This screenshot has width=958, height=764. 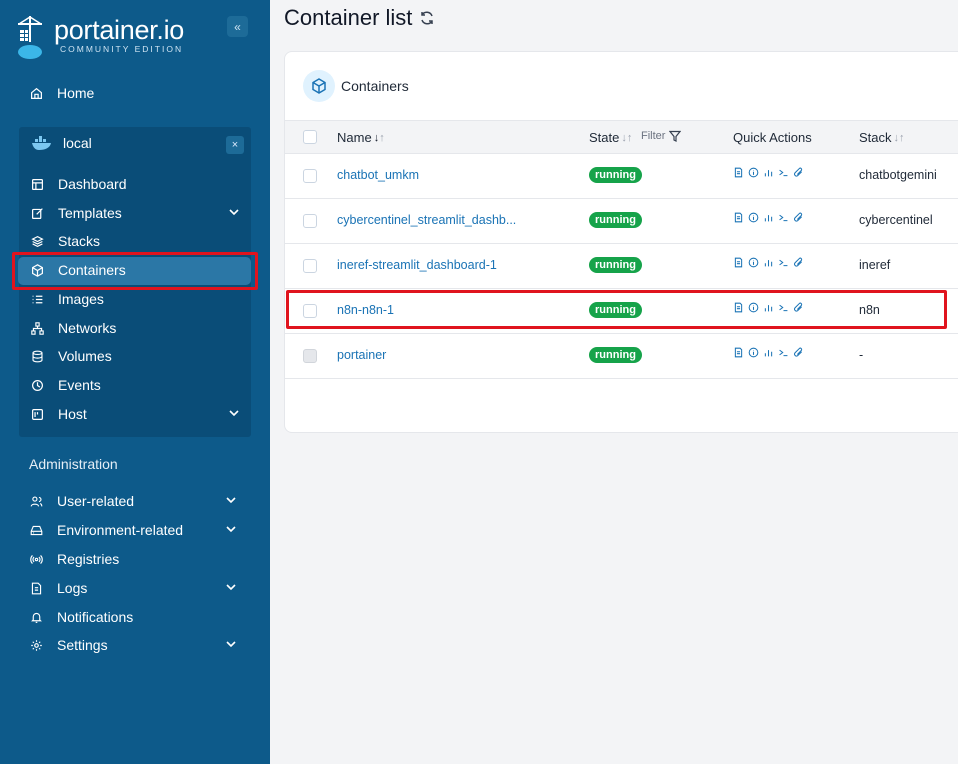 I want to click on sidebar-item-logs: Logs, so click(x=133, y=588).